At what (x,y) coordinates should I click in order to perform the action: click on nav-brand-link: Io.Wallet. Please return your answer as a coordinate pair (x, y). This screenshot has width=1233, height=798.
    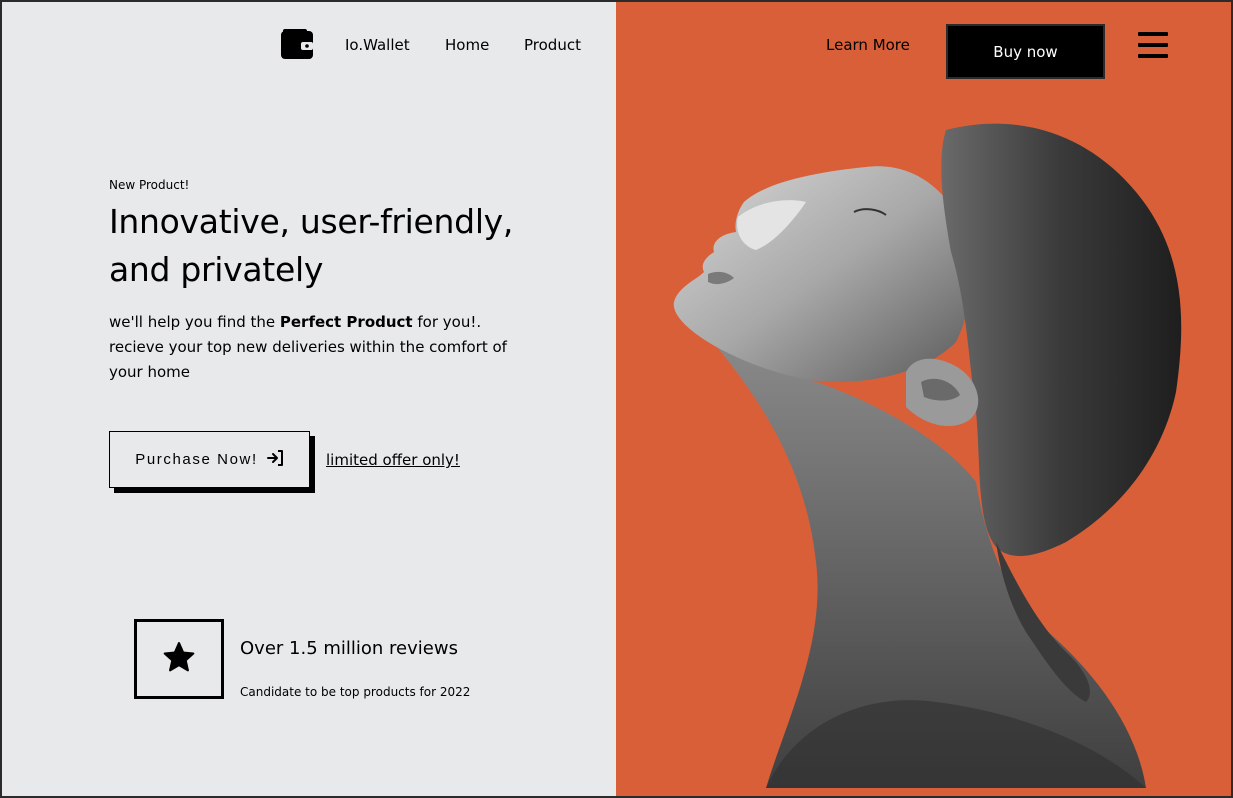
    Looking at the image, I should click on (377, 45).